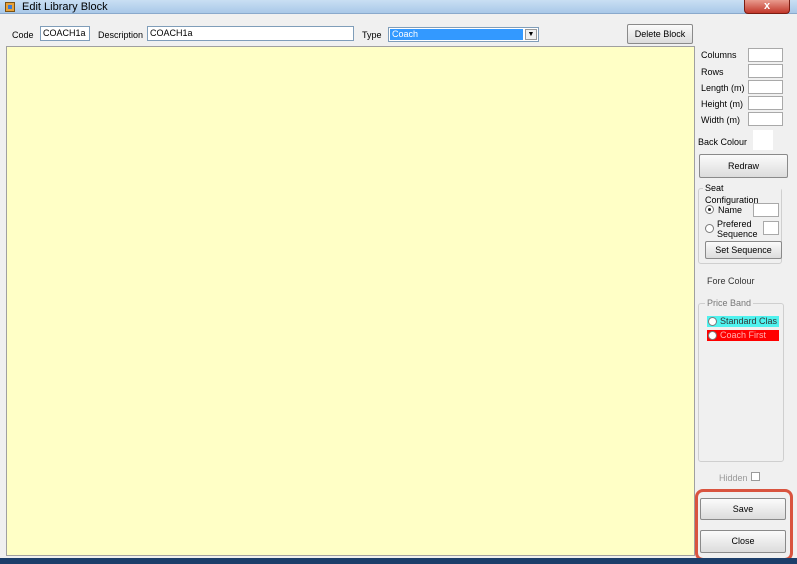 The image size is (797, 564). I want to click on price-band-item-standard: Standard Clas, so click(743, 321).